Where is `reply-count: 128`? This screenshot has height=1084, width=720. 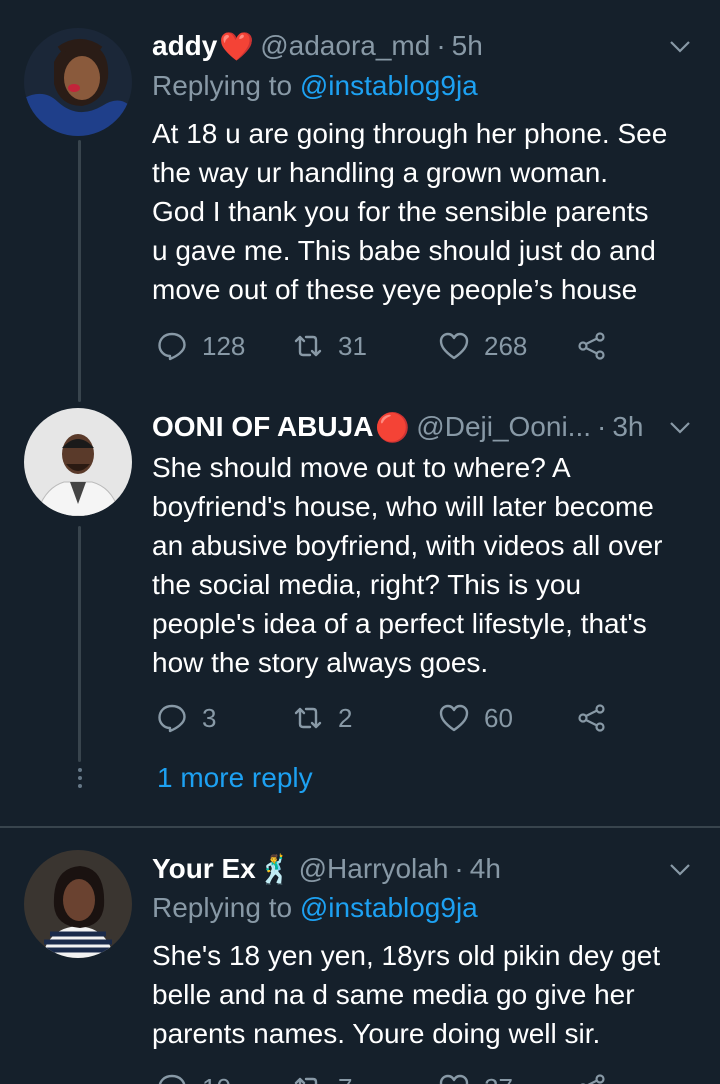
reply-count: 128 is located at coordinates (224, 345).